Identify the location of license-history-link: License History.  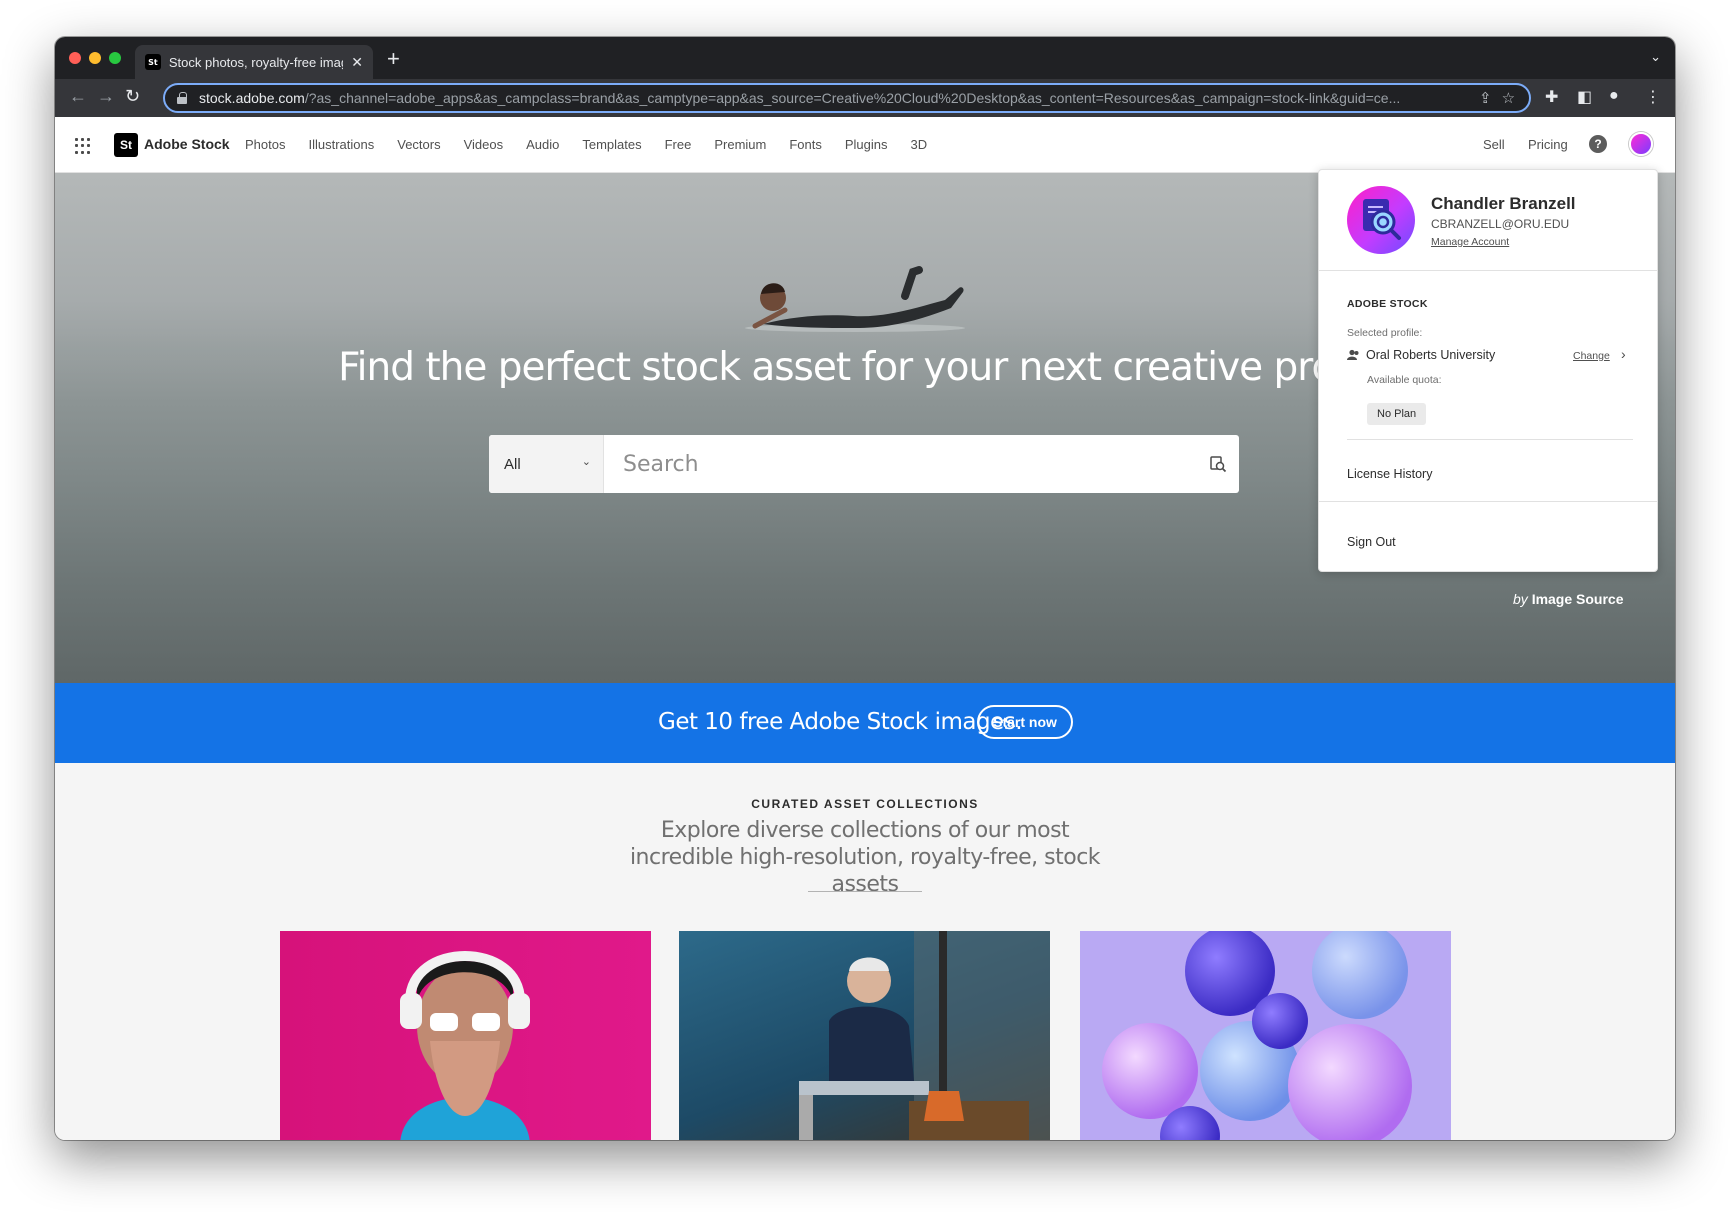
(1389, 474).